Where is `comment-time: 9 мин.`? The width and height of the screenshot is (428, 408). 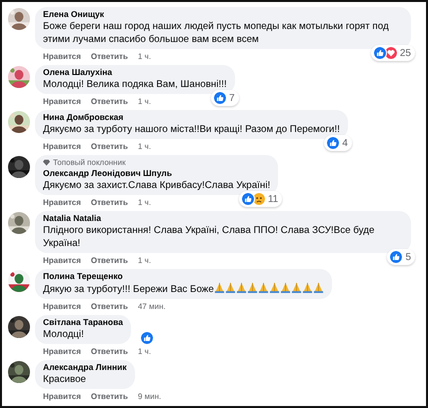
comment-time: 9 мин. is located at coordinates (150, 397).